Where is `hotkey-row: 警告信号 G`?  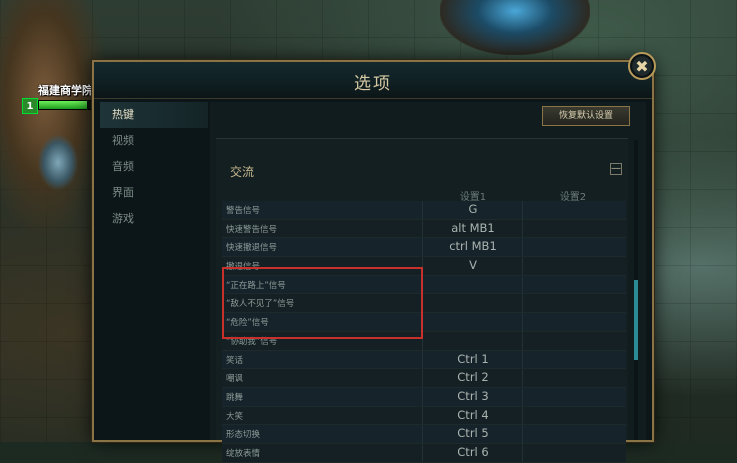 hotkey-row: 警告信号 G is located at coordinates (424, 210).